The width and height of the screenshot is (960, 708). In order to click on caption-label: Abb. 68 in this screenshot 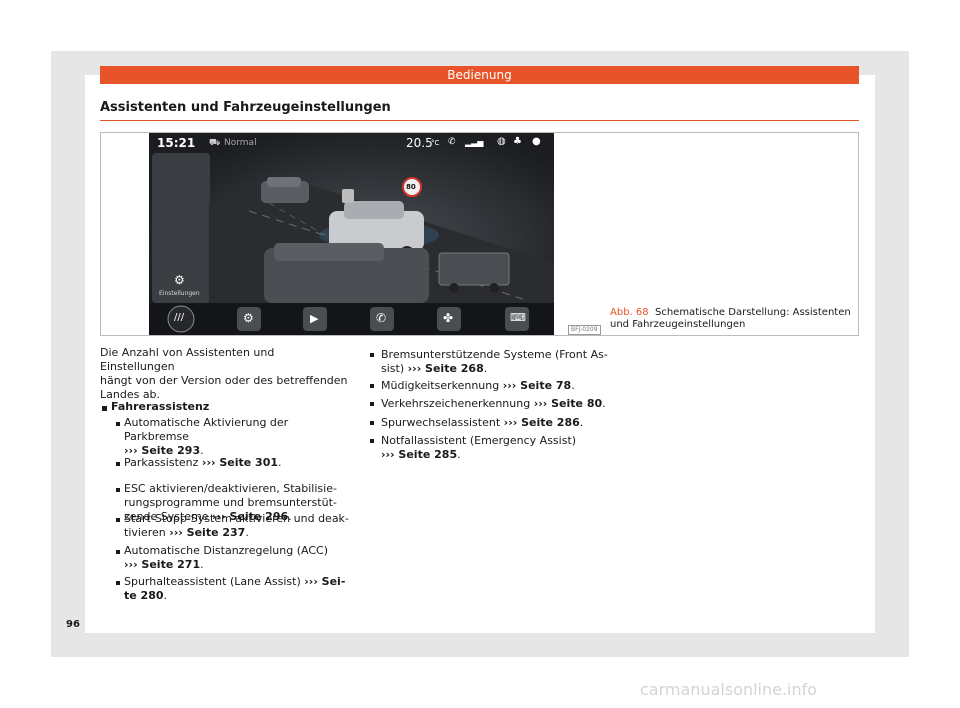, I will do `click(629, 312)`.